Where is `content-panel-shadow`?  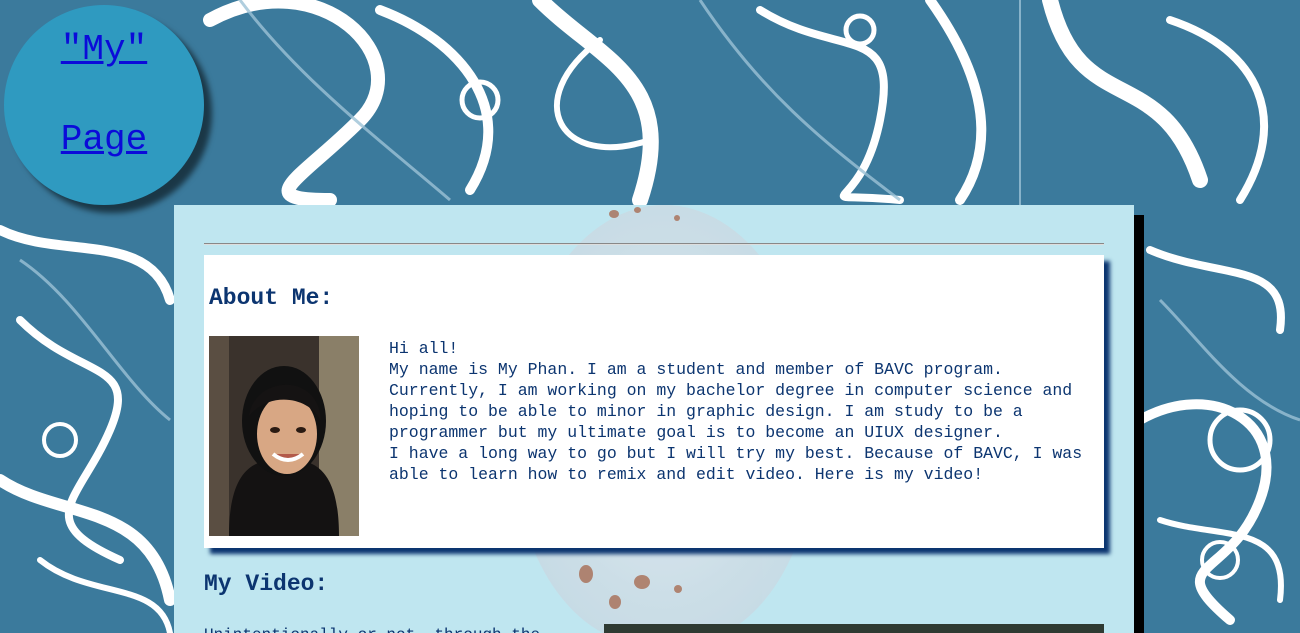
content-panel-shadow is located at coordinates (1139, 424).